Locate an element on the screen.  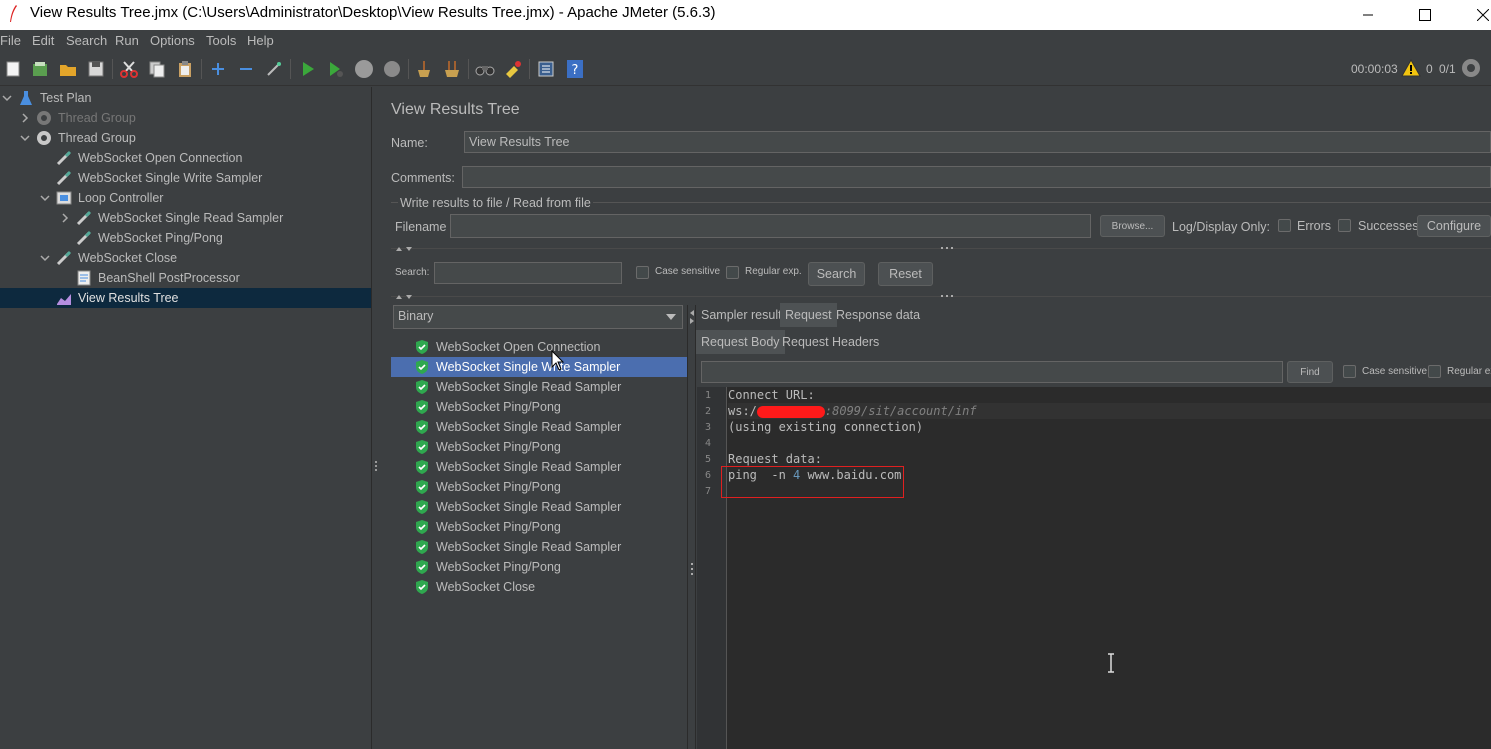
save-button is located at coordinates (96, 69).